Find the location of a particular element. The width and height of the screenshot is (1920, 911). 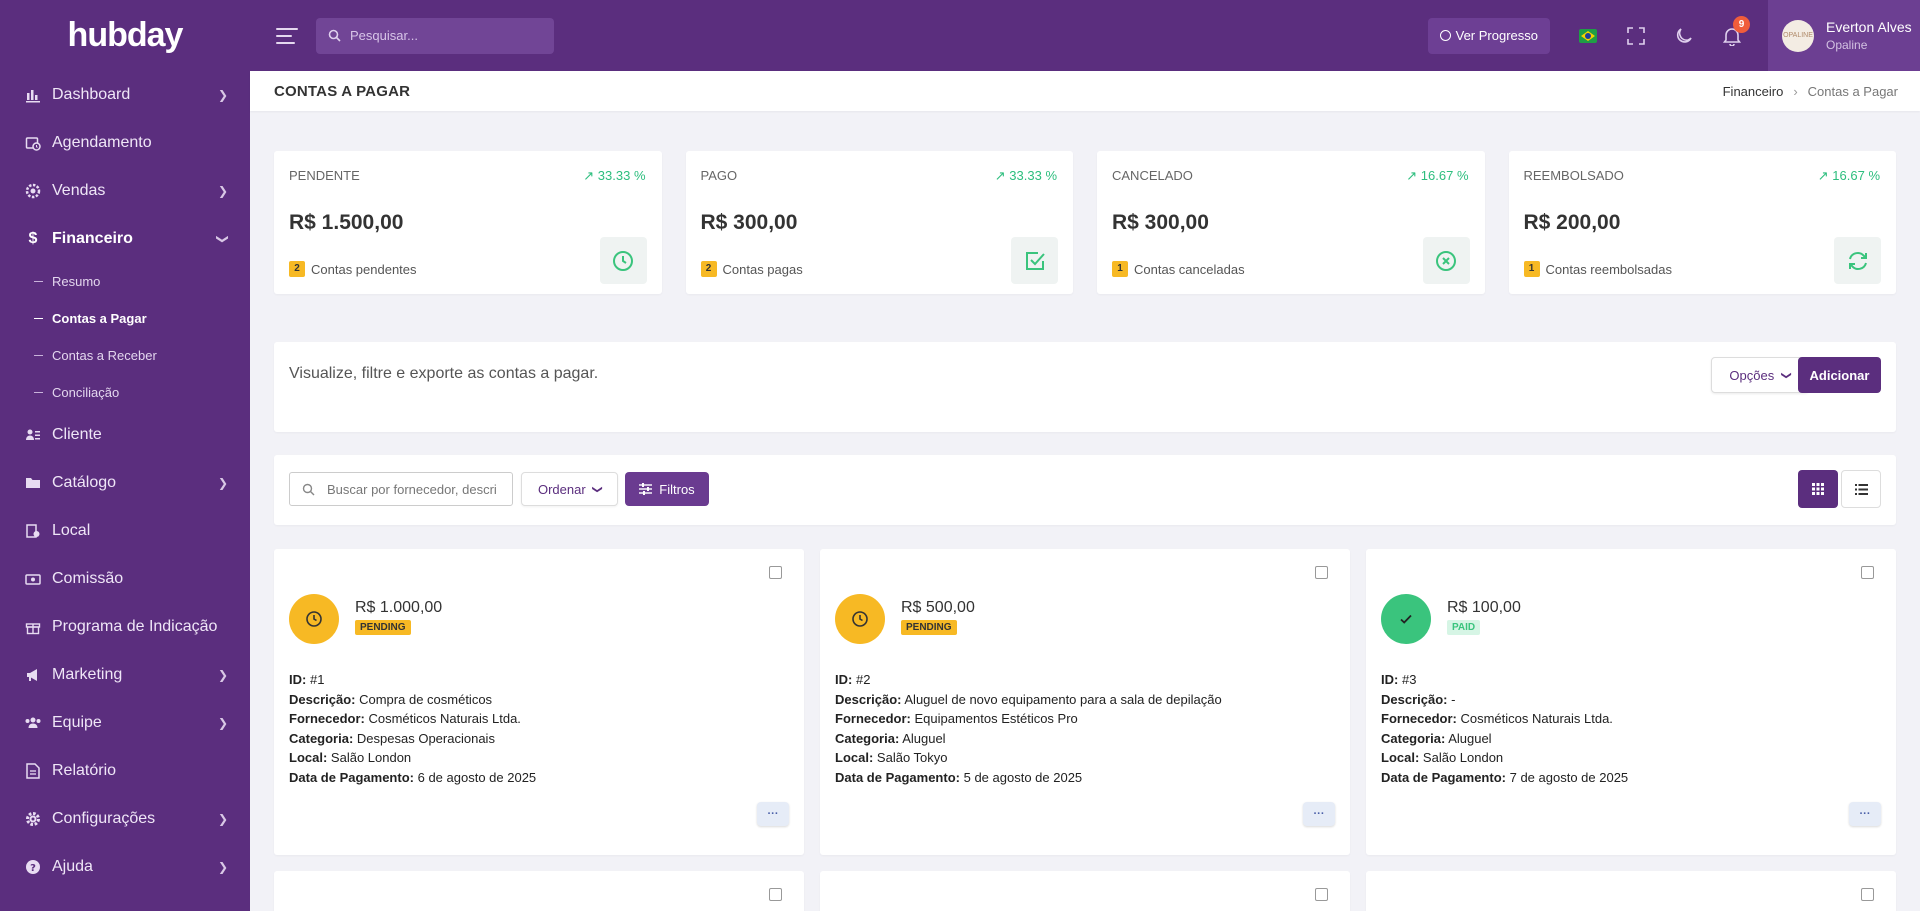

sidebar-item-marketing: Marketing ❯ is located at coordinates (125, 675).